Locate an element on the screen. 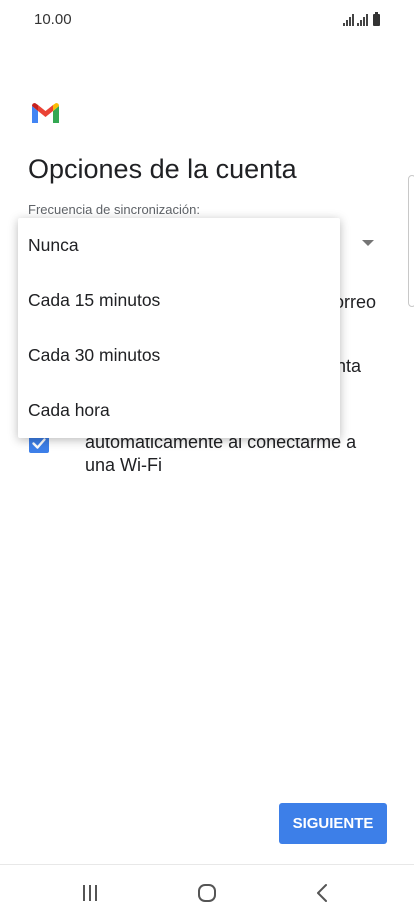 The width and height of the screenshot is (414, 920). back-button is located at coordinates (323, 892).